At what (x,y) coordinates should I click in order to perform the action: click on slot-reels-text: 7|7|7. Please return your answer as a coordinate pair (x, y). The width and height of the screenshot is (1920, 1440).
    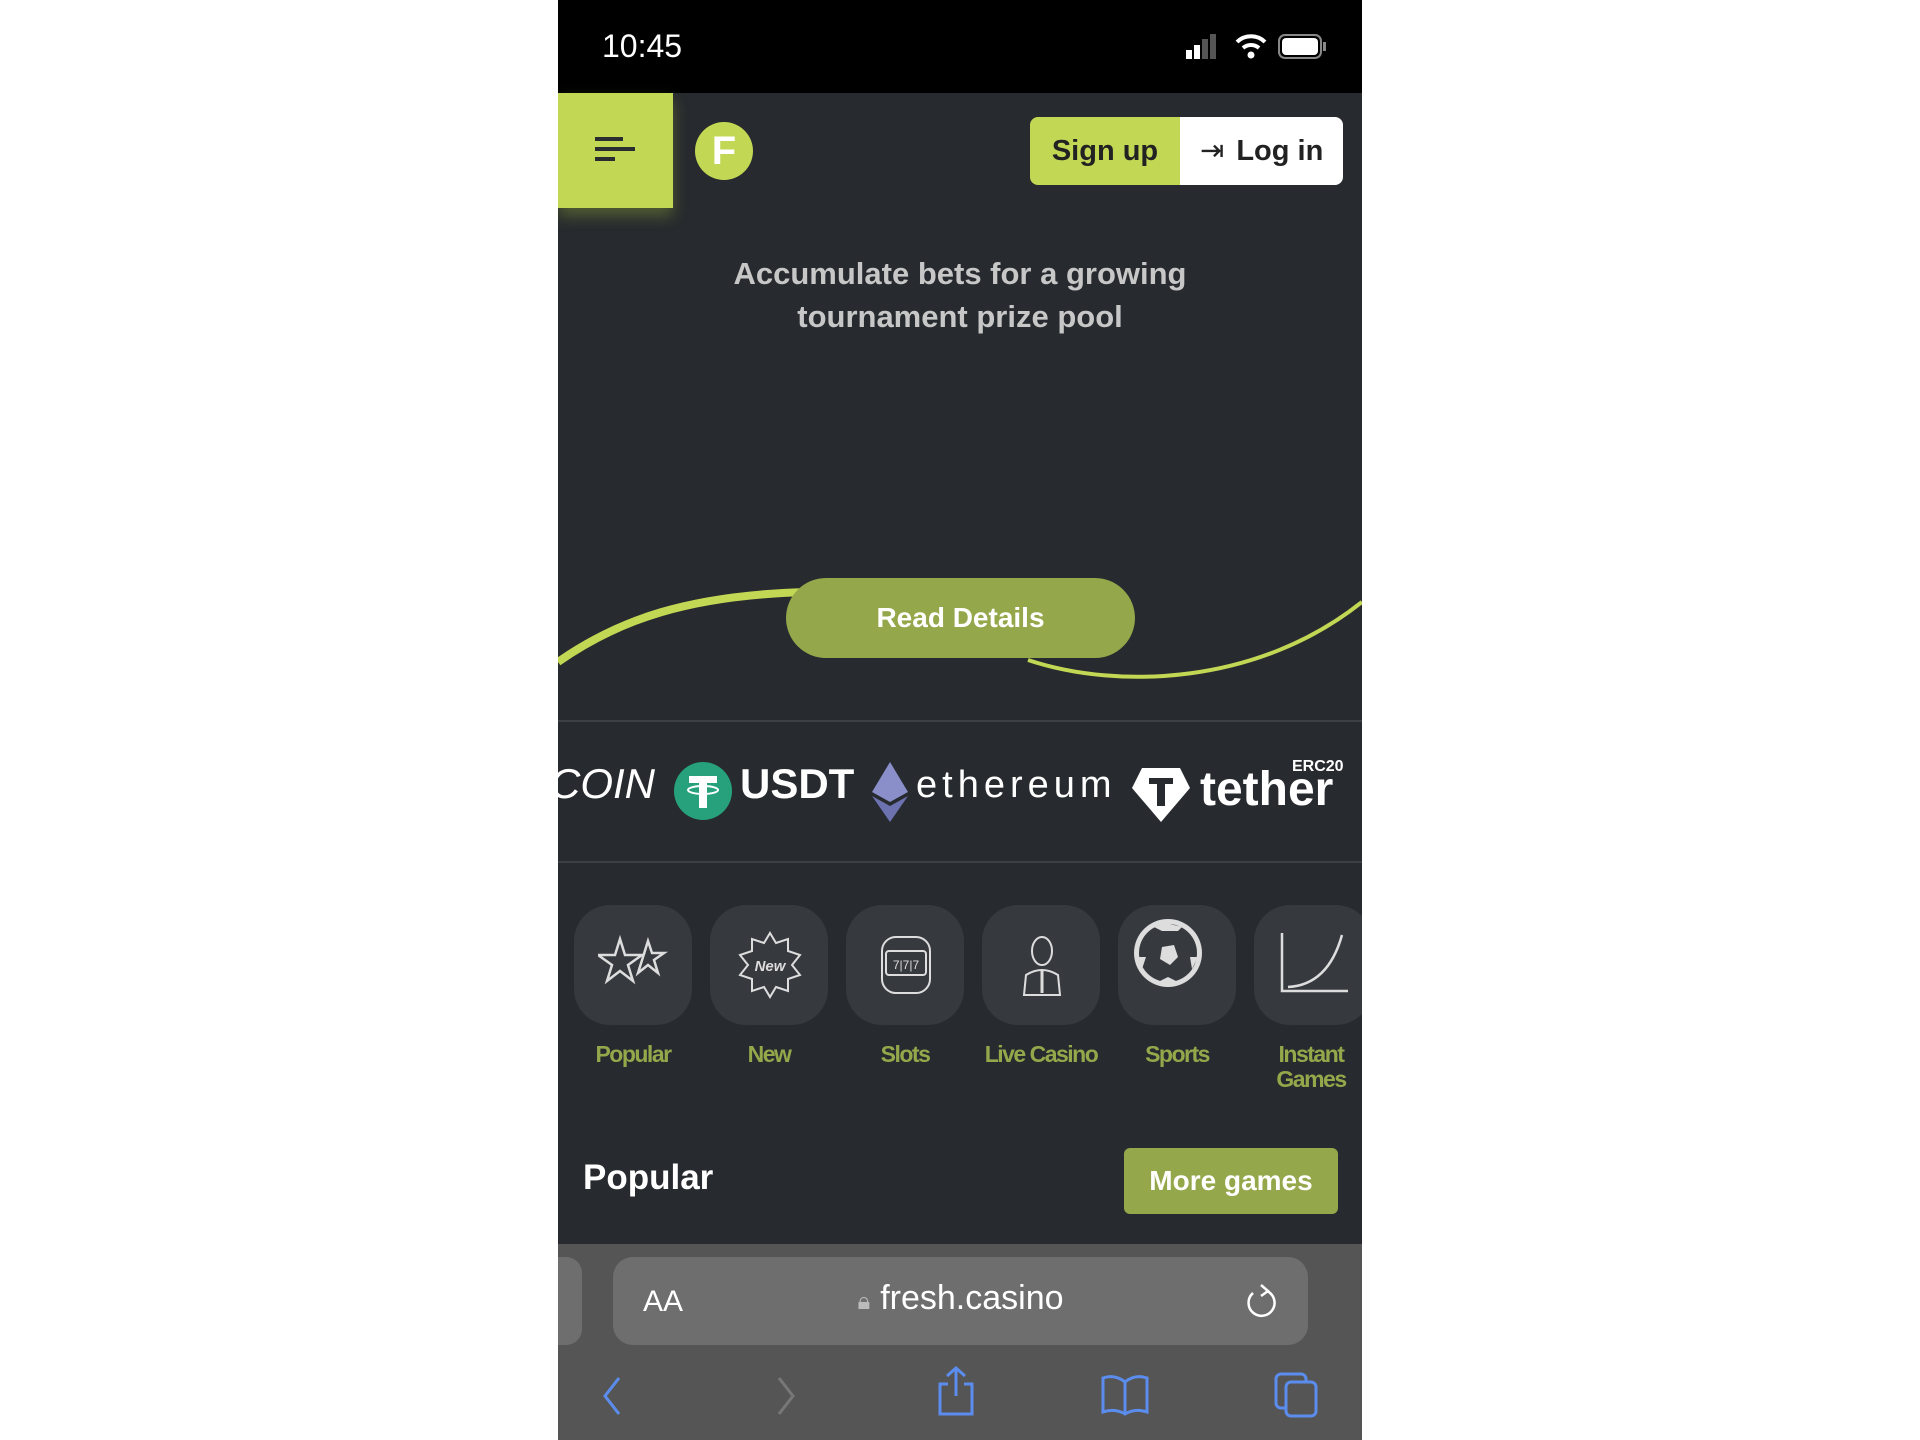
    Looking at the image, I should click on (906, 965).